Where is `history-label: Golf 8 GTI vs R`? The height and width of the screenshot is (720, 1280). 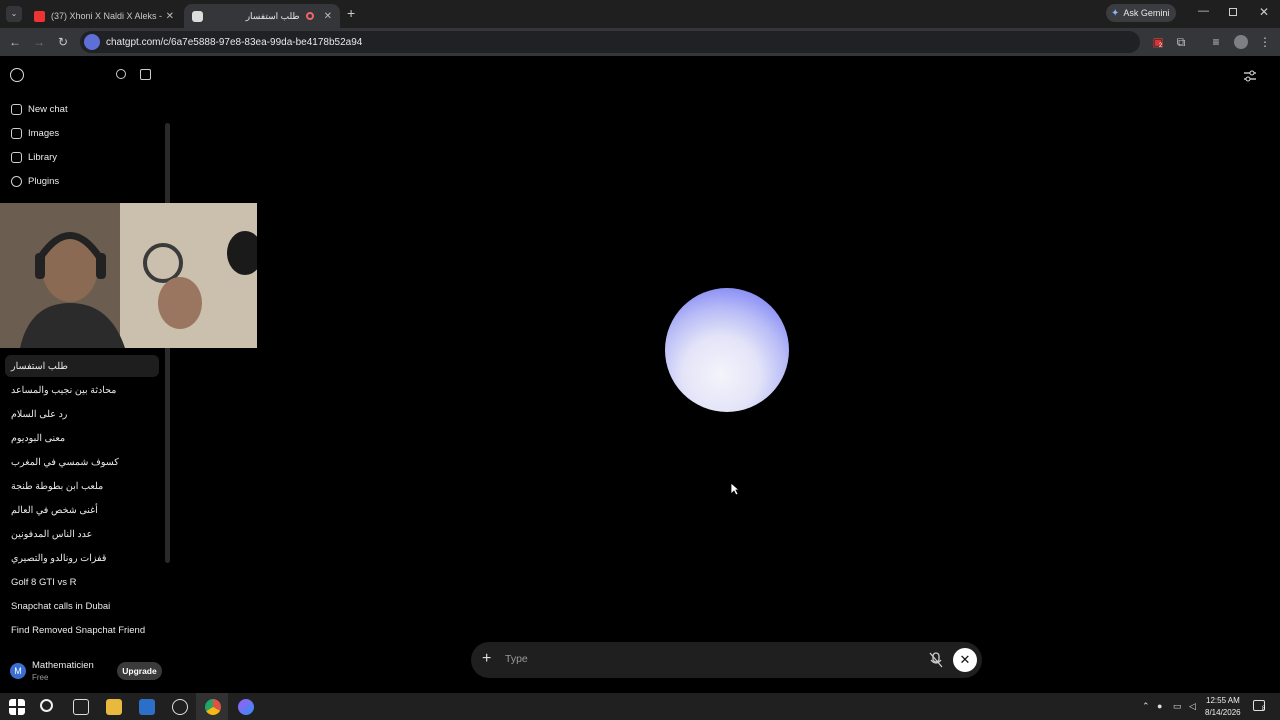 history-label: Golf 8 GTI vs R is located at coordinates (44, 582).